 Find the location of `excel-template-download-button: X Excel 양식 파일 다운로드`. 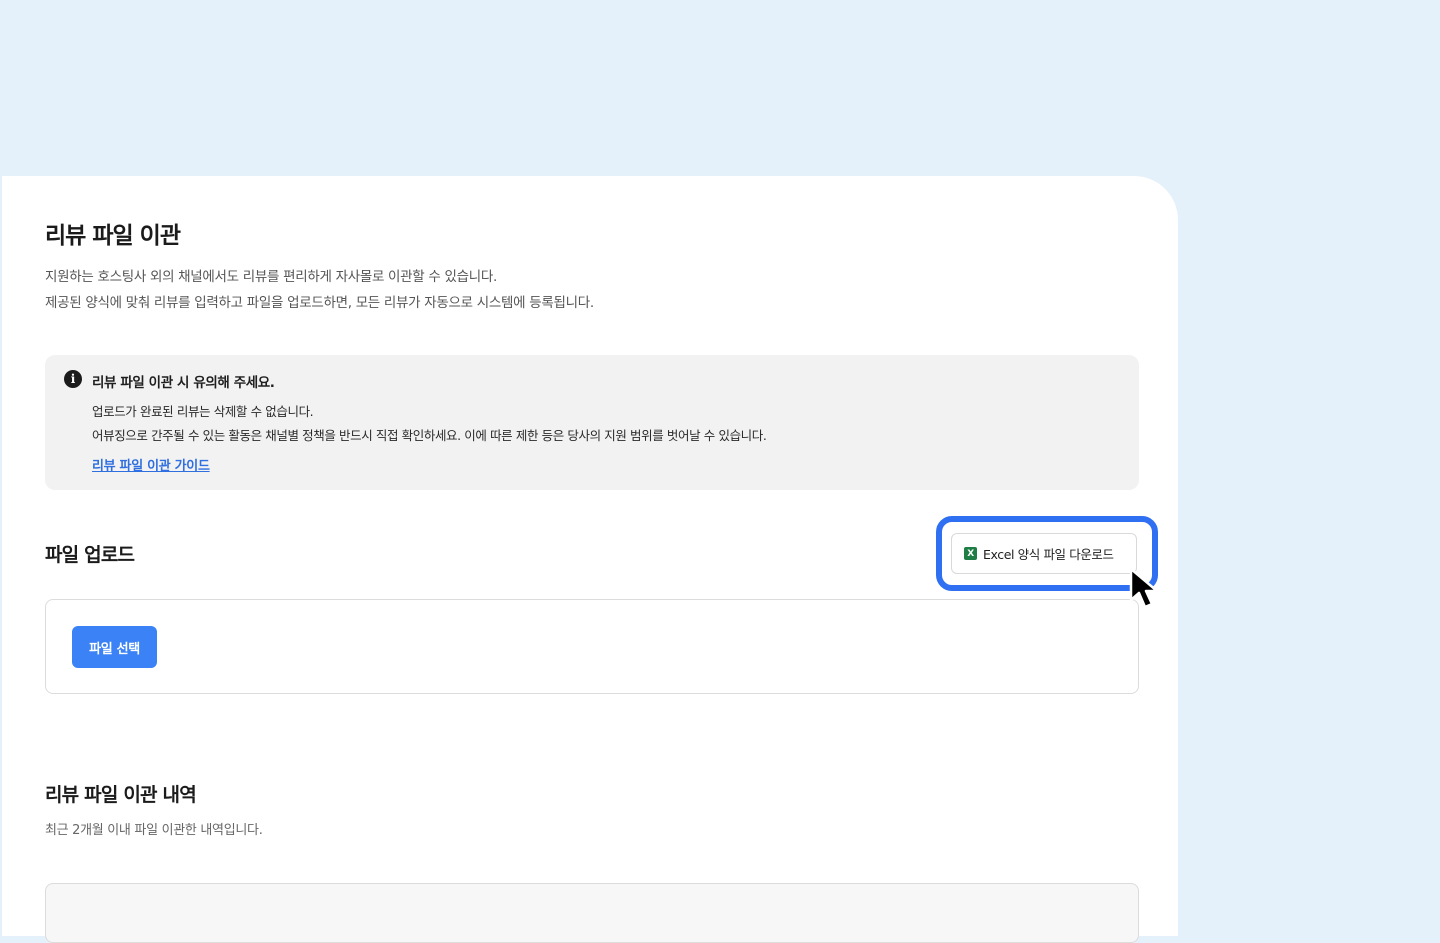

excel-template-download-button: X Excel 양식 파일 다운로드 is located at coordinates (1044, 553).